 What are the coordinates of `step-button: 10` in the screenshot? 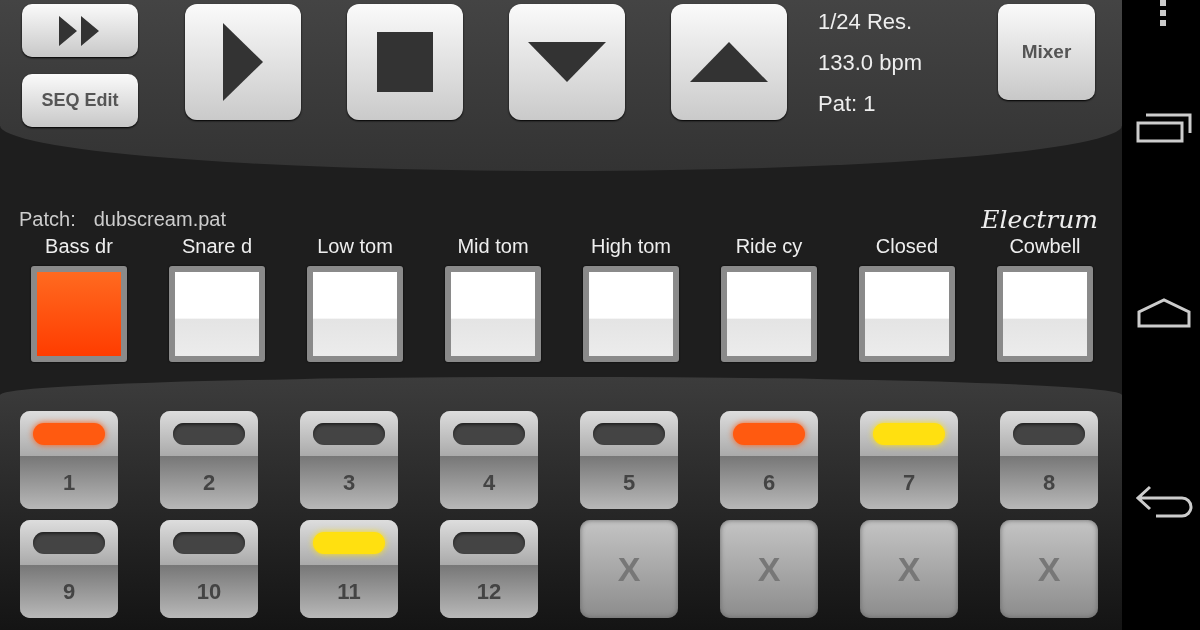 It's located at (209, 569).